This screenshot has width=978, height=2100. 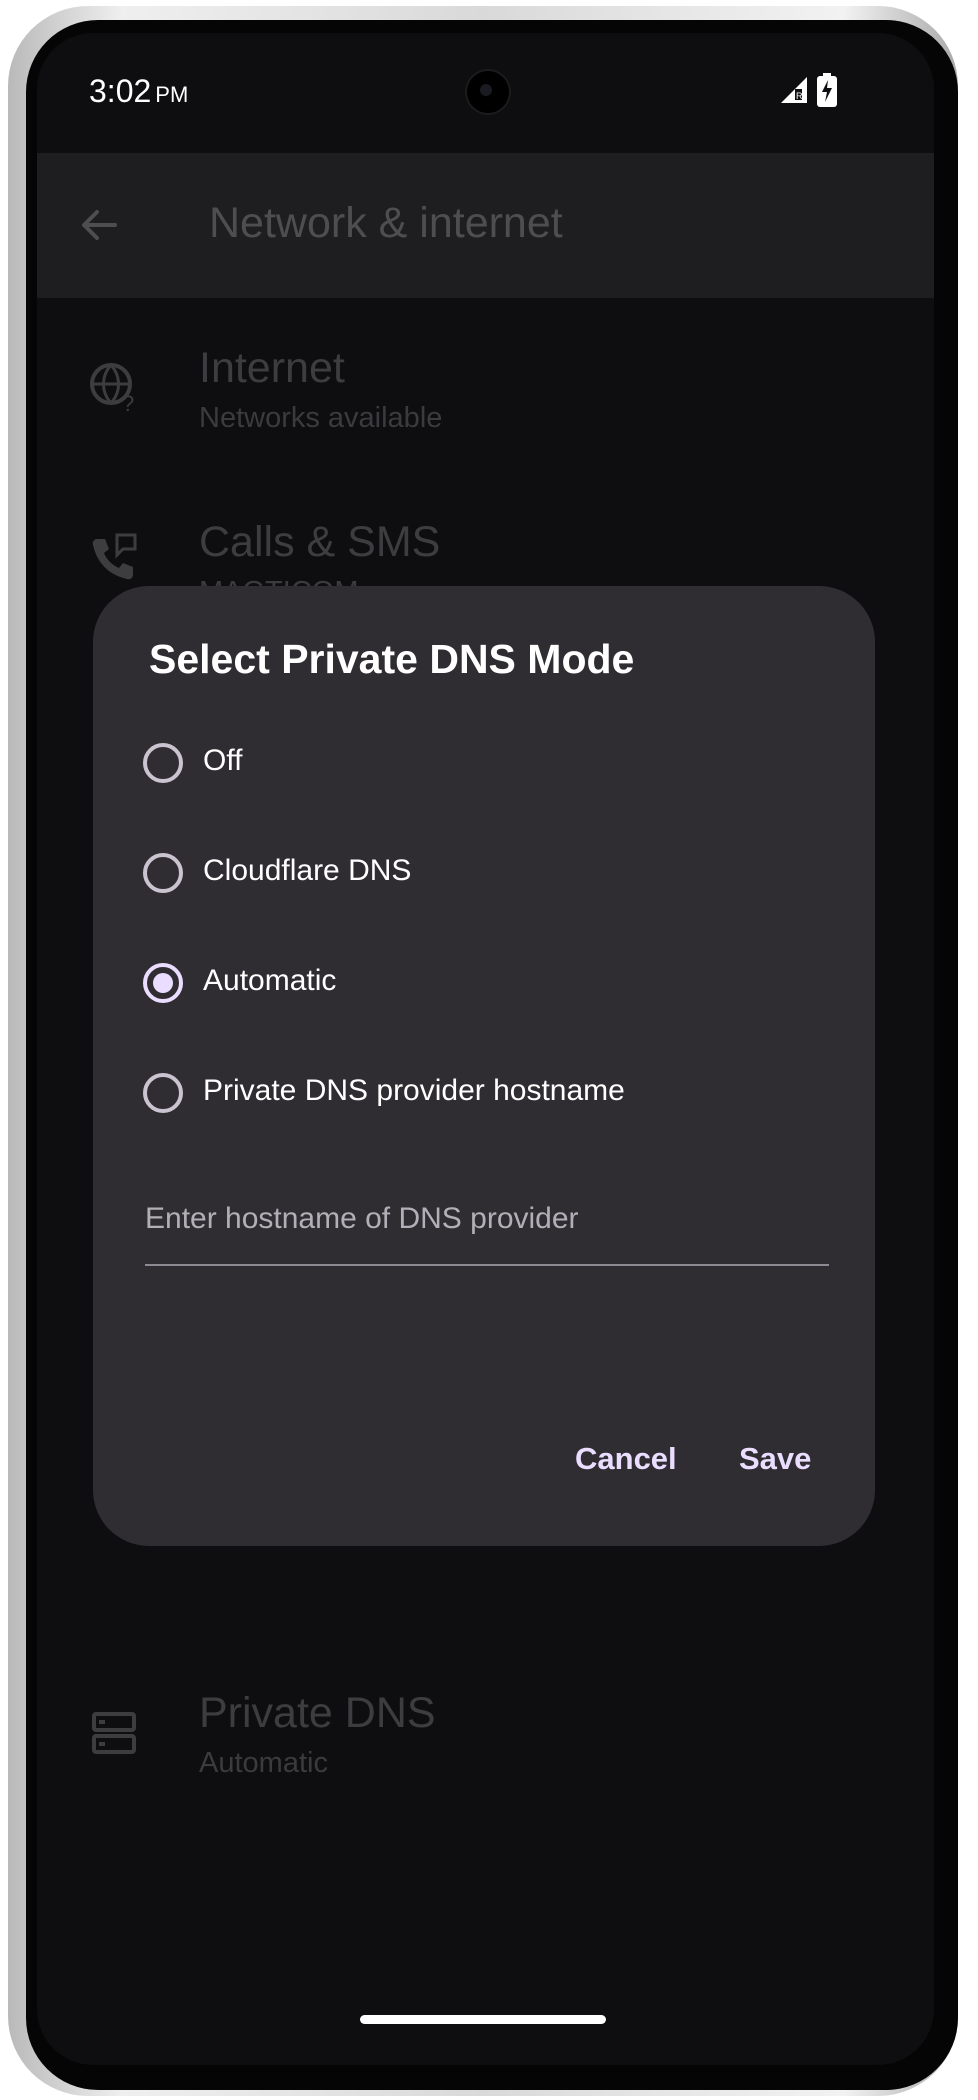 I want to click on calls-sms-title: Calls & SMS, so click(x=320, y=542).